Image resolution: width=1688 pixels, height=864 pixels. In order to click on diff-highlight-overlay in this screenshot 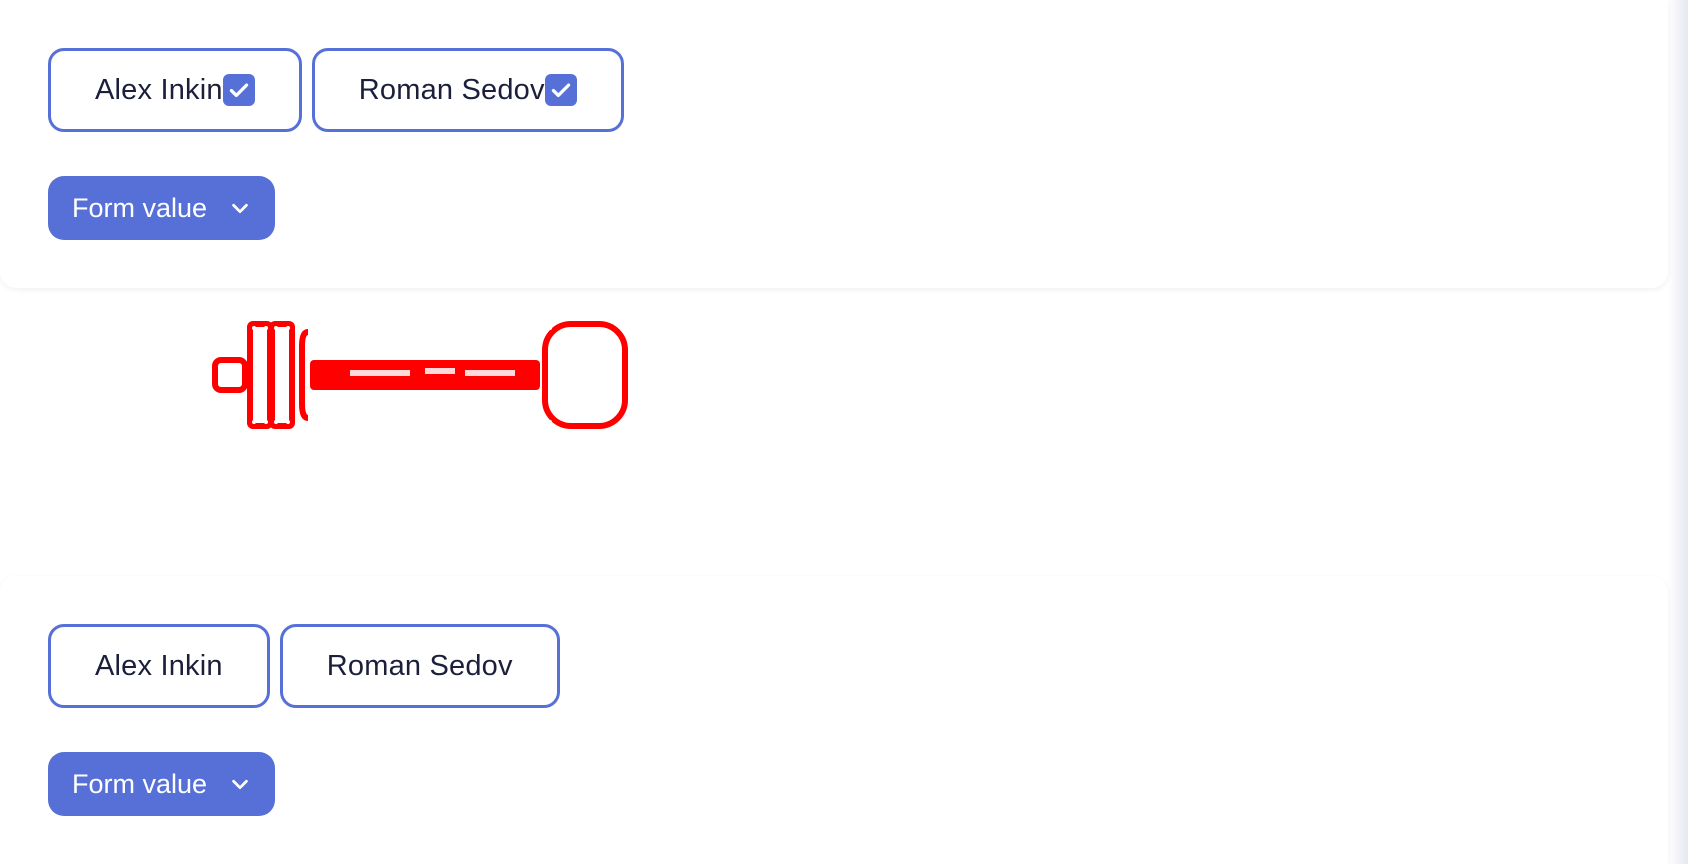, I will do `click(420, 375)`.